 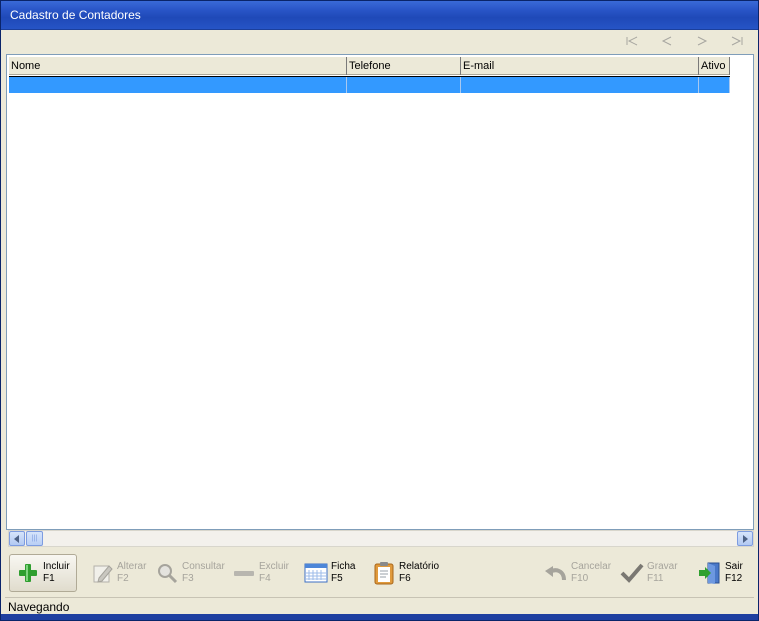 What do you see at coordinates (591, 566) in the screenshot?
I see `cancelar-label: Cancelar` at bounding box center [591, 566].